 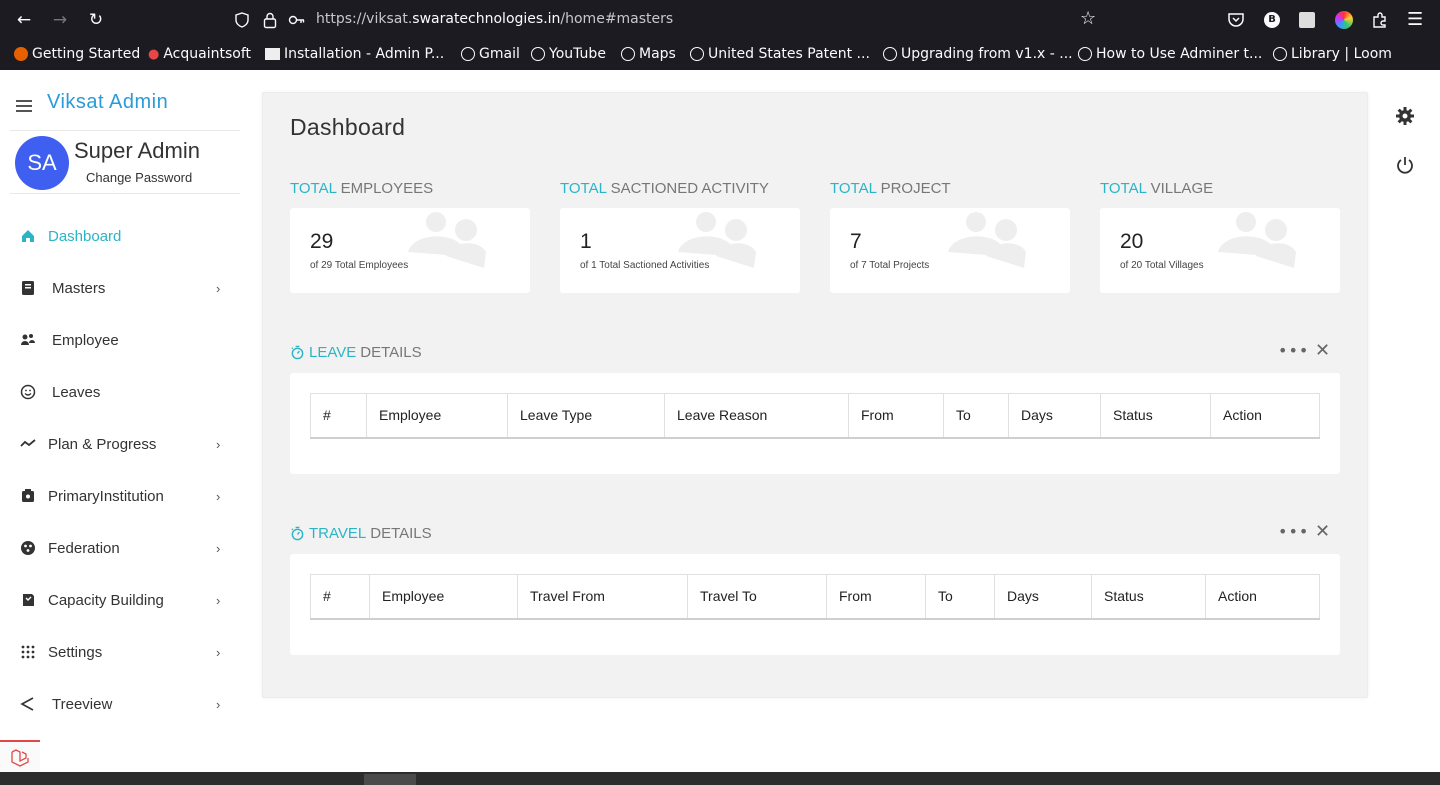 I want to click on leave-more-button: •••, so click(x=1293, y=350).